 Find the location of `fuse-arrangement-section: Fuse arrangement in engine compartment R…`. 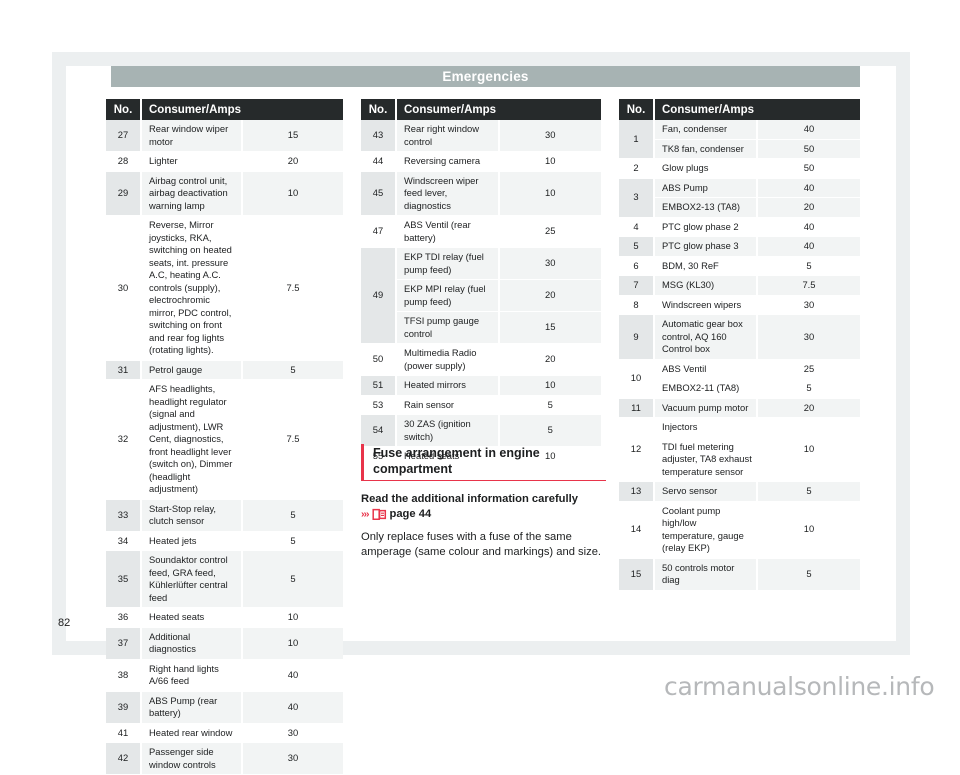

fuse-arrangement-section: Fuse arrangement in engine compartment R… is located at coordinates (483, 502).